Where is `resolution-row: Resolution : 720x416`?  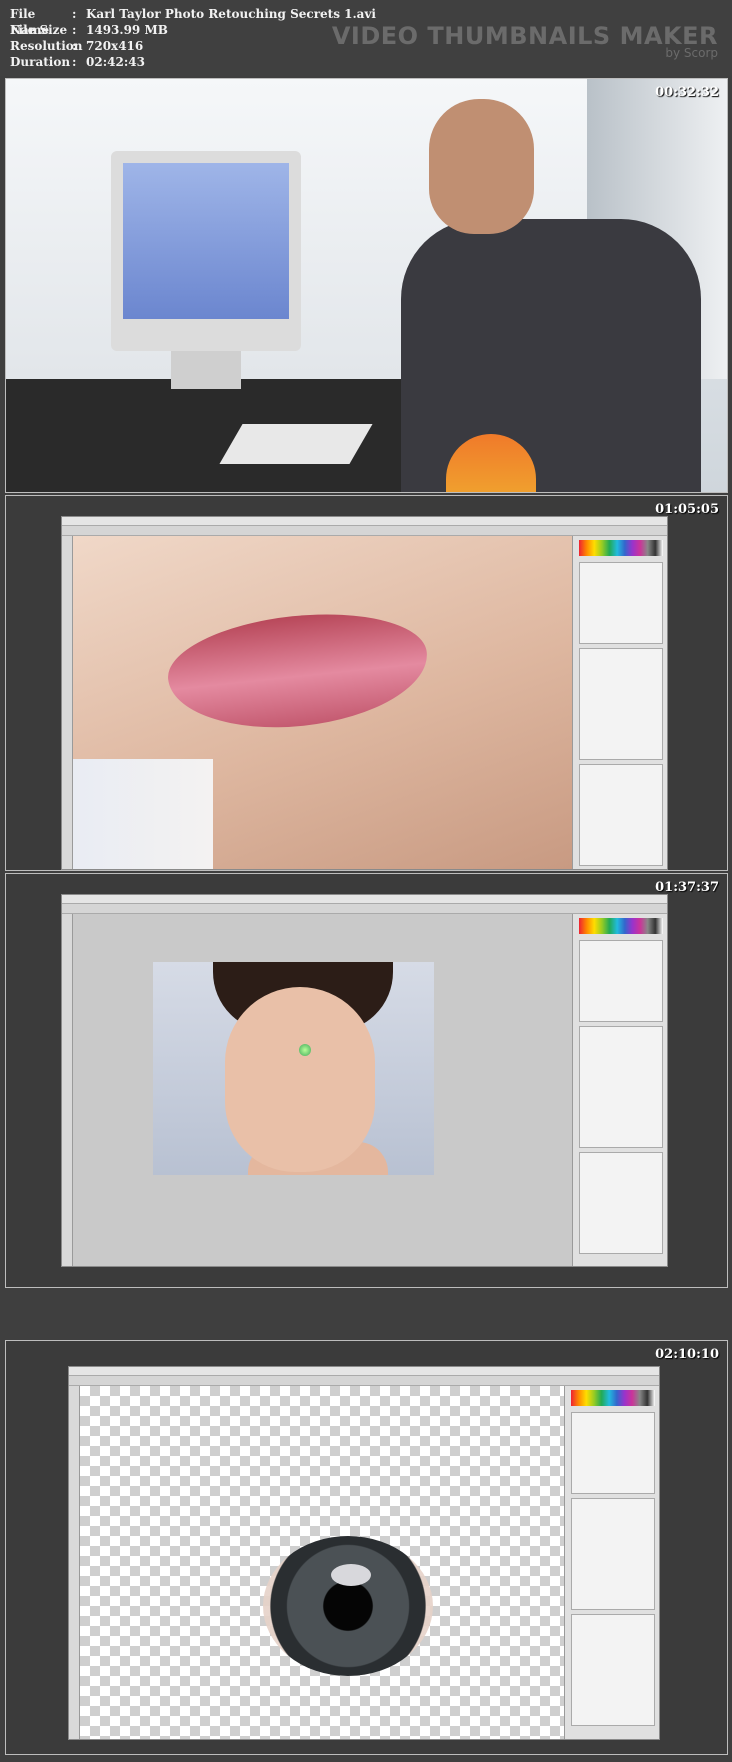 resolution-row: Resolution : 720x416 is located at coordinates (193, 46).